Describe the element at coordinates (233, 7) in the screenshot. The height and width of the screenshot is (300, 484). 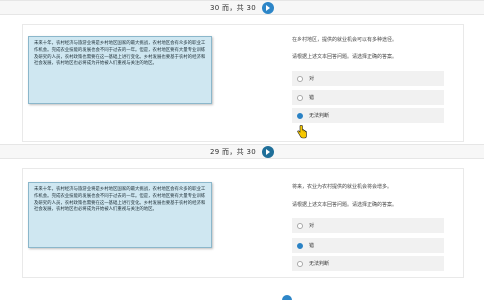
I see `pager-text: 30 而，共 30` at that location.